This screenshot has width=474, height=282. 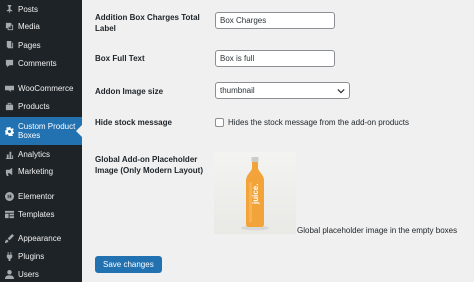 I want to click on sidebar-item-appearance: Appearance, so click(x=41, y=238).